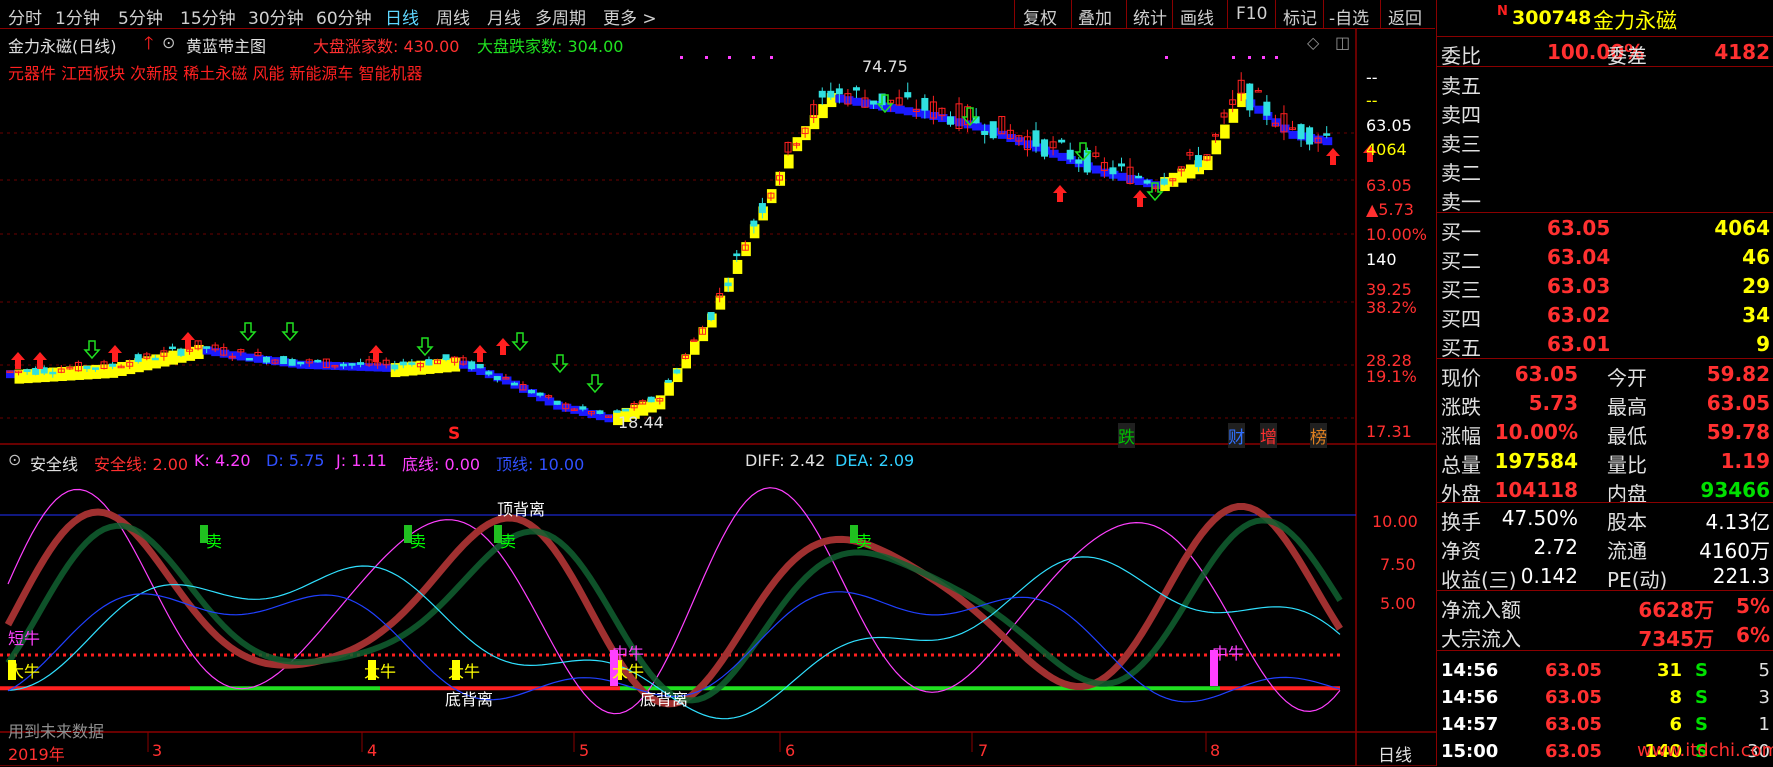  I want to click on tick-row: 14:56 63.05 31 S 5, so click(1605, 672).